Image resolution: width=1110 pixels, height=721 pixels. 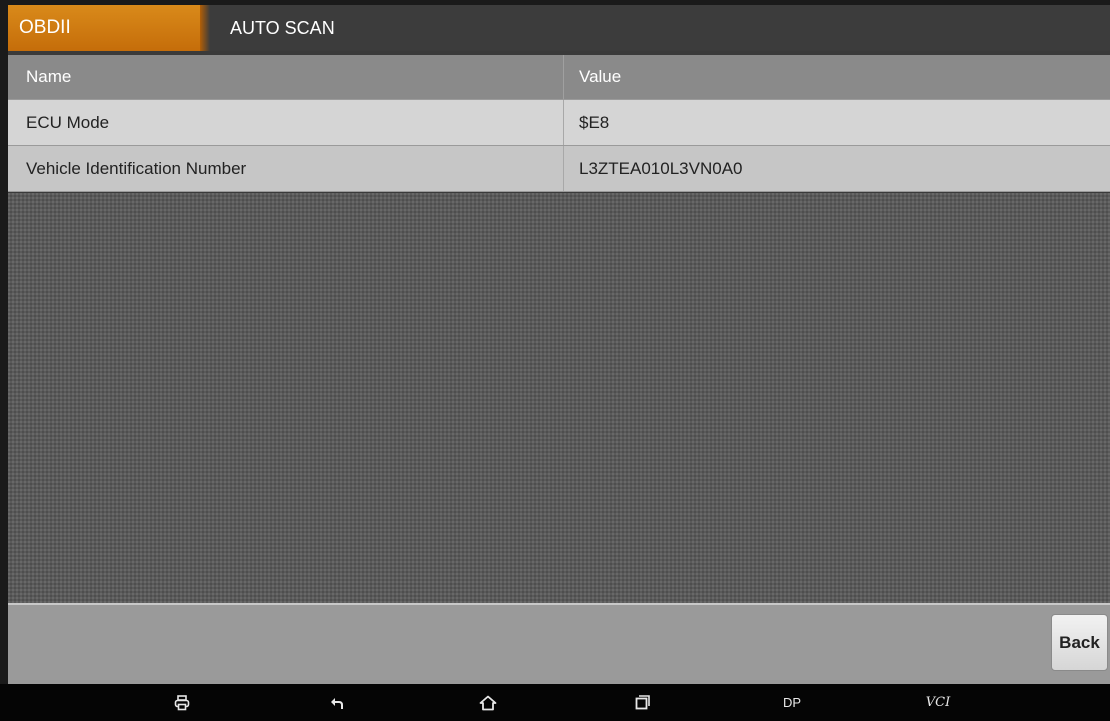 What do you see at coordinates (337, 702) in the screenshot?
I see `back-arrow-icon` at bounding box center [337, 702].